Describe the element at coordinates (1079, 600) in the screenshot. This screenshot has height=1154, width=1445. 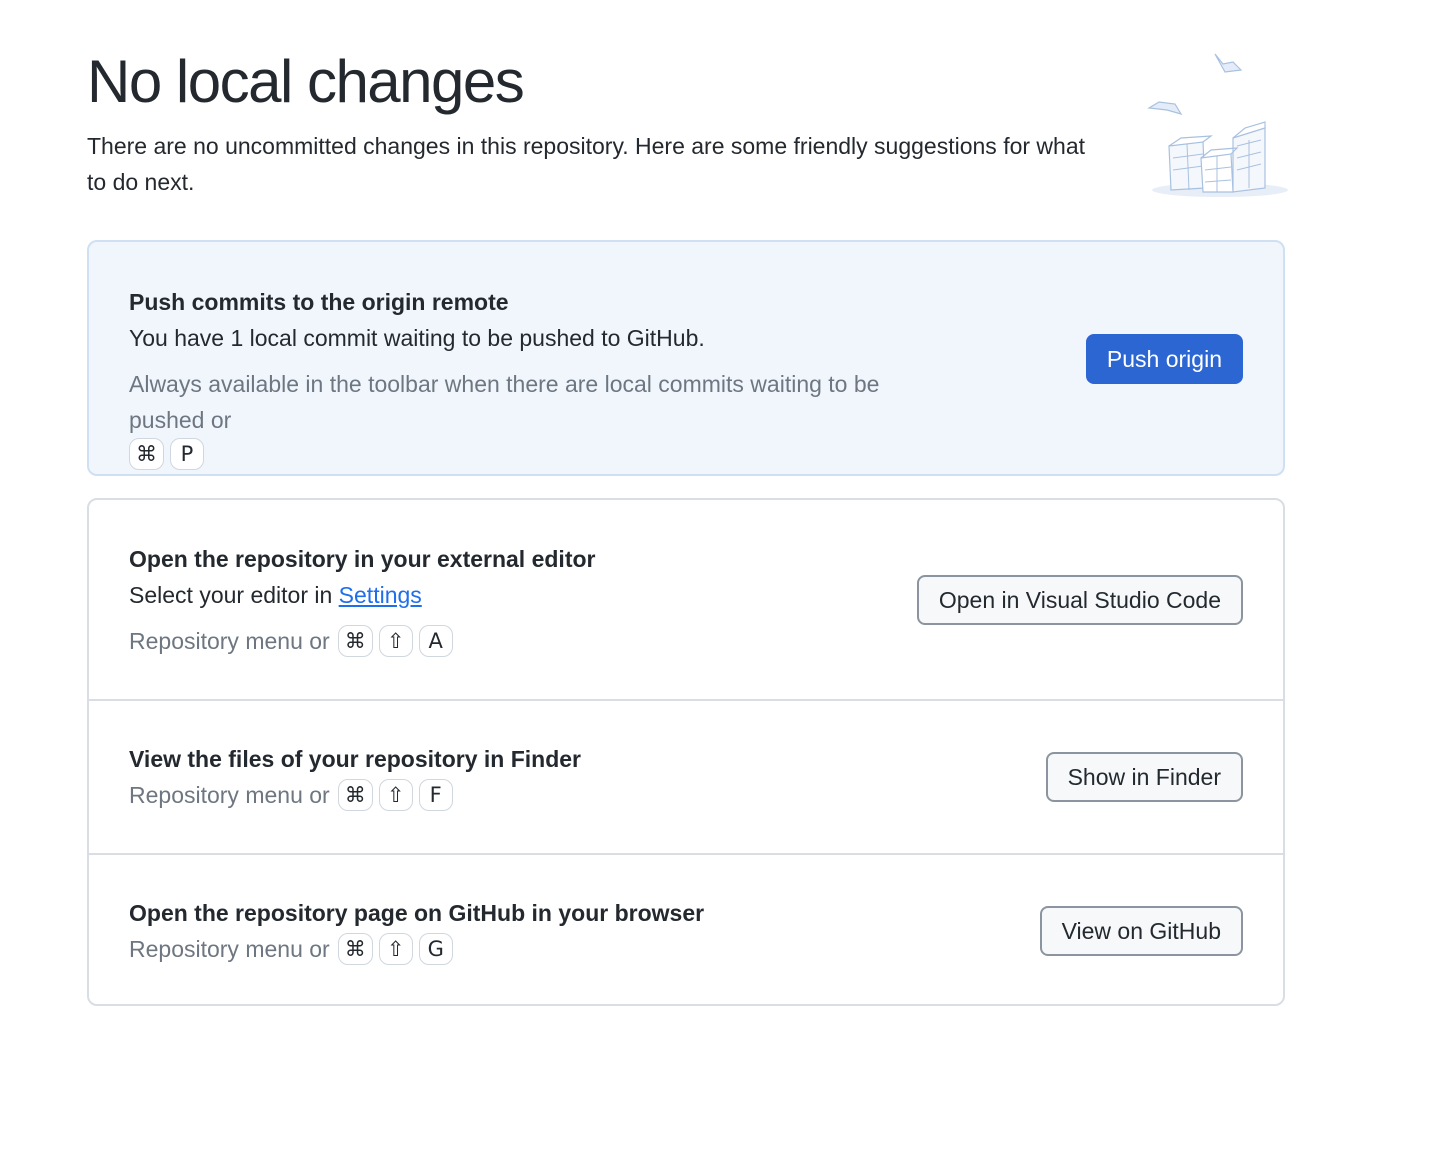
I see `open-in-editor-button: Open in Visual Studio Code` at that location.